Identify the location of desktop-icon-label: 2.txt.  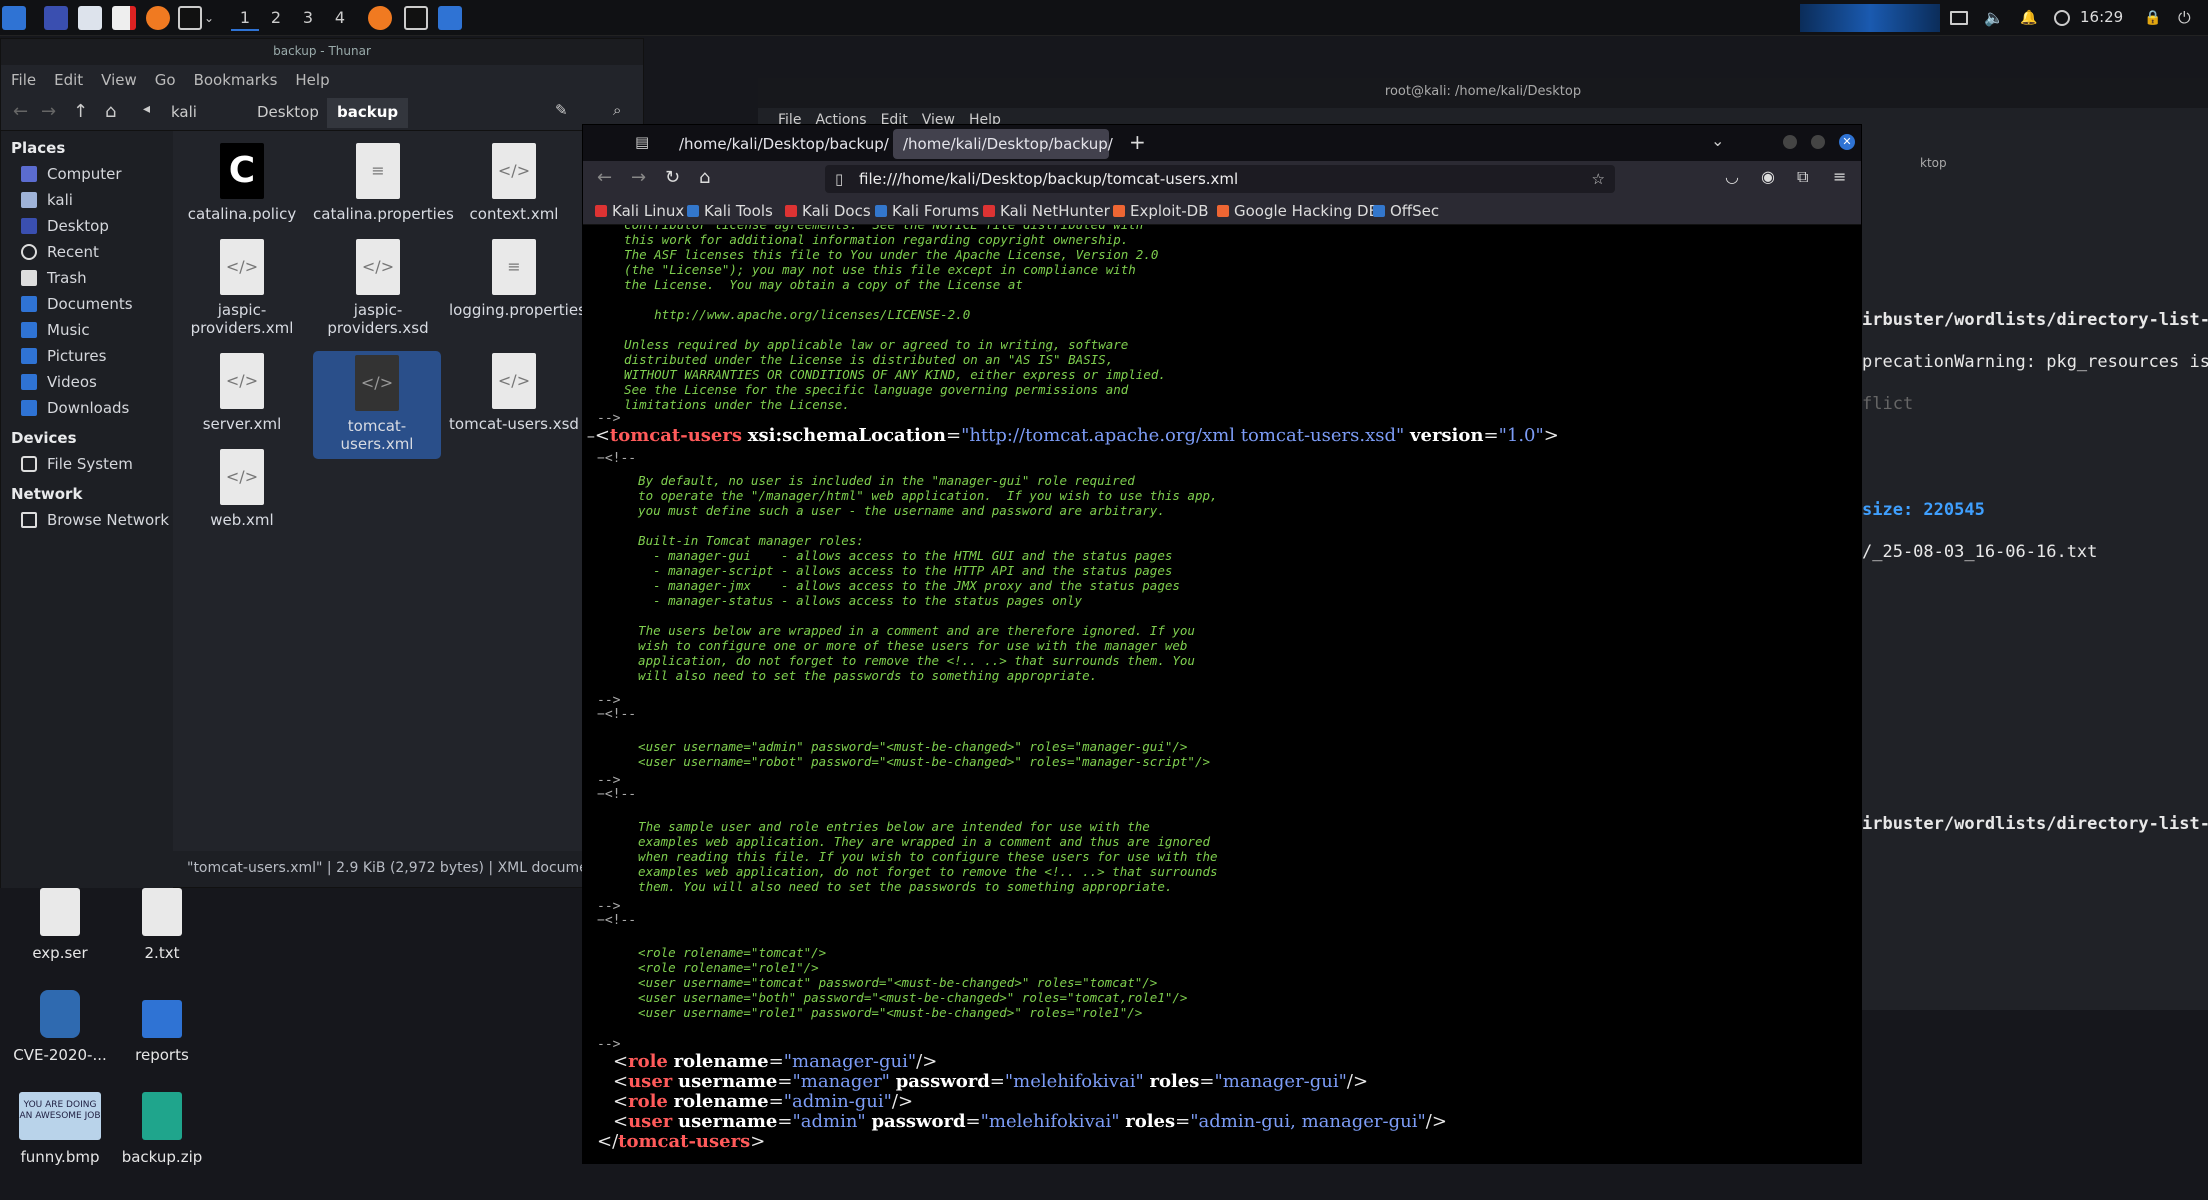
(162, 953).